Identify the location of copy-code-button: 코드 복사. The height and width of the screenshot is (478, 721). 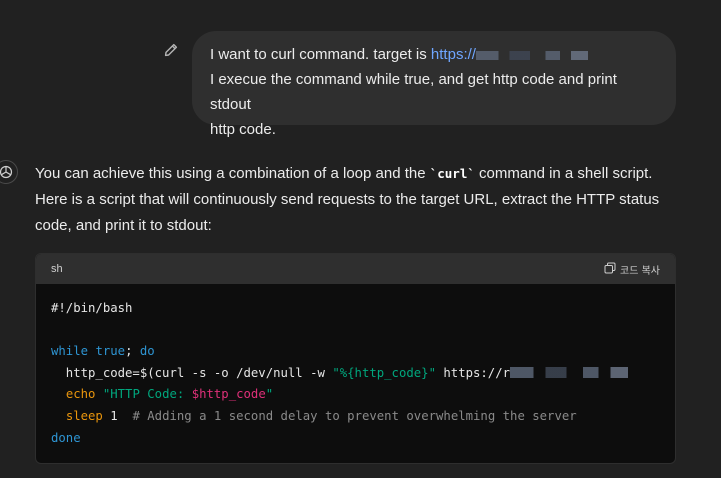
(632, 269).